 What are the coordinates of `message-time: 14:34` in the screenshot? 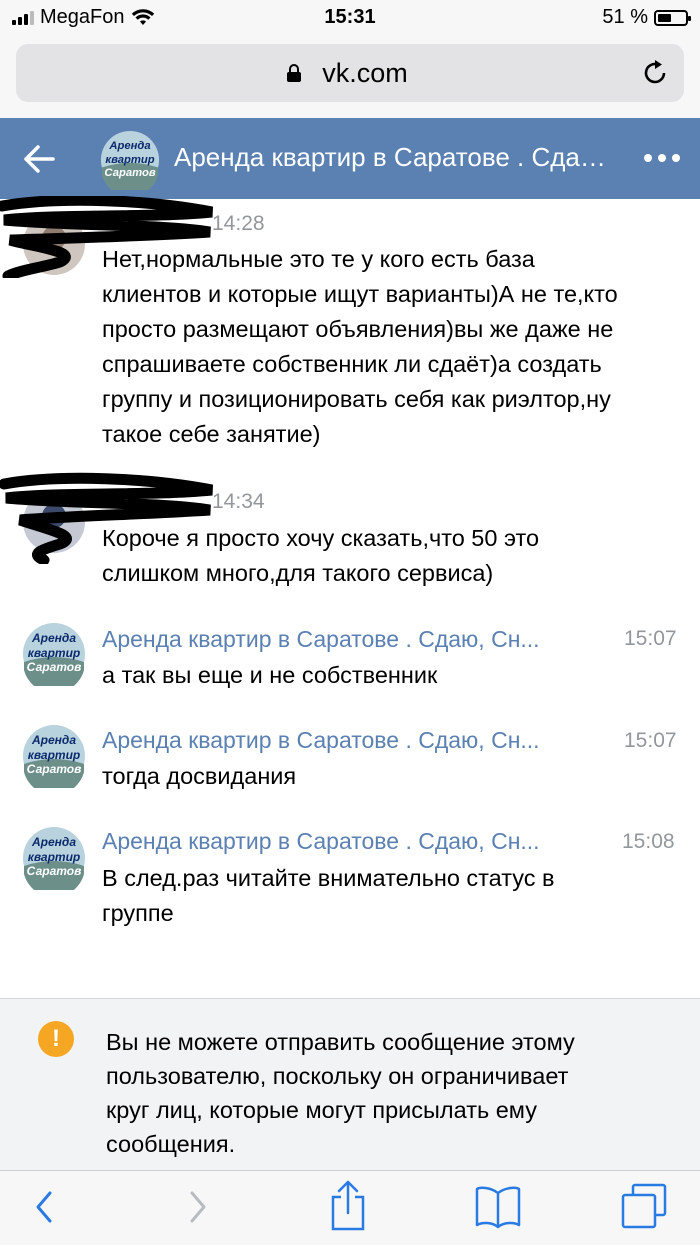 It's located at (238, 501).